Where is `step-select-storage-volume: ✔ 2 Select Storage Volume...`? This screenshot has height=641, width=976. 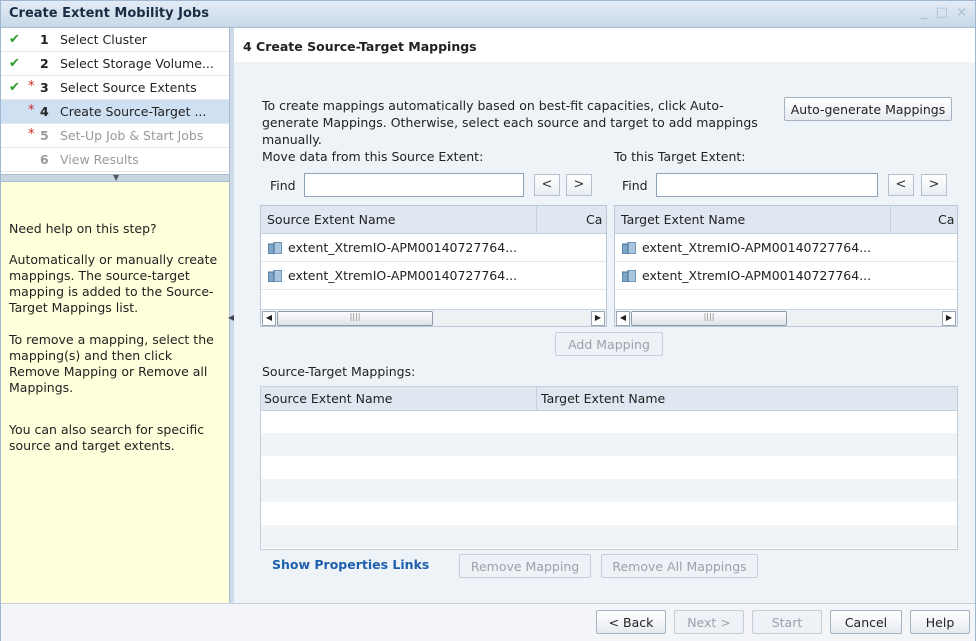
step-select-storage-volume: ✔ 2 Select Storage Volume... is located at coordinates (115, 64).